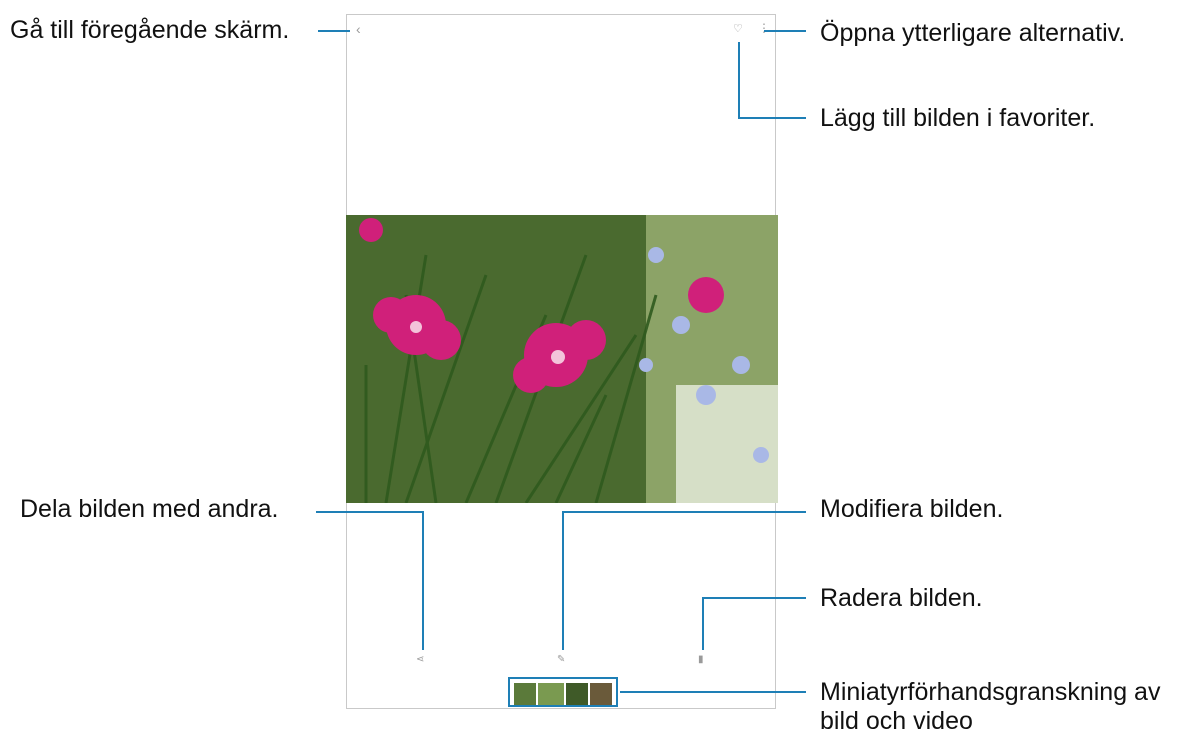 The image size is (1194, 738). I want to click on delete-callout-line, so click(754, 623).